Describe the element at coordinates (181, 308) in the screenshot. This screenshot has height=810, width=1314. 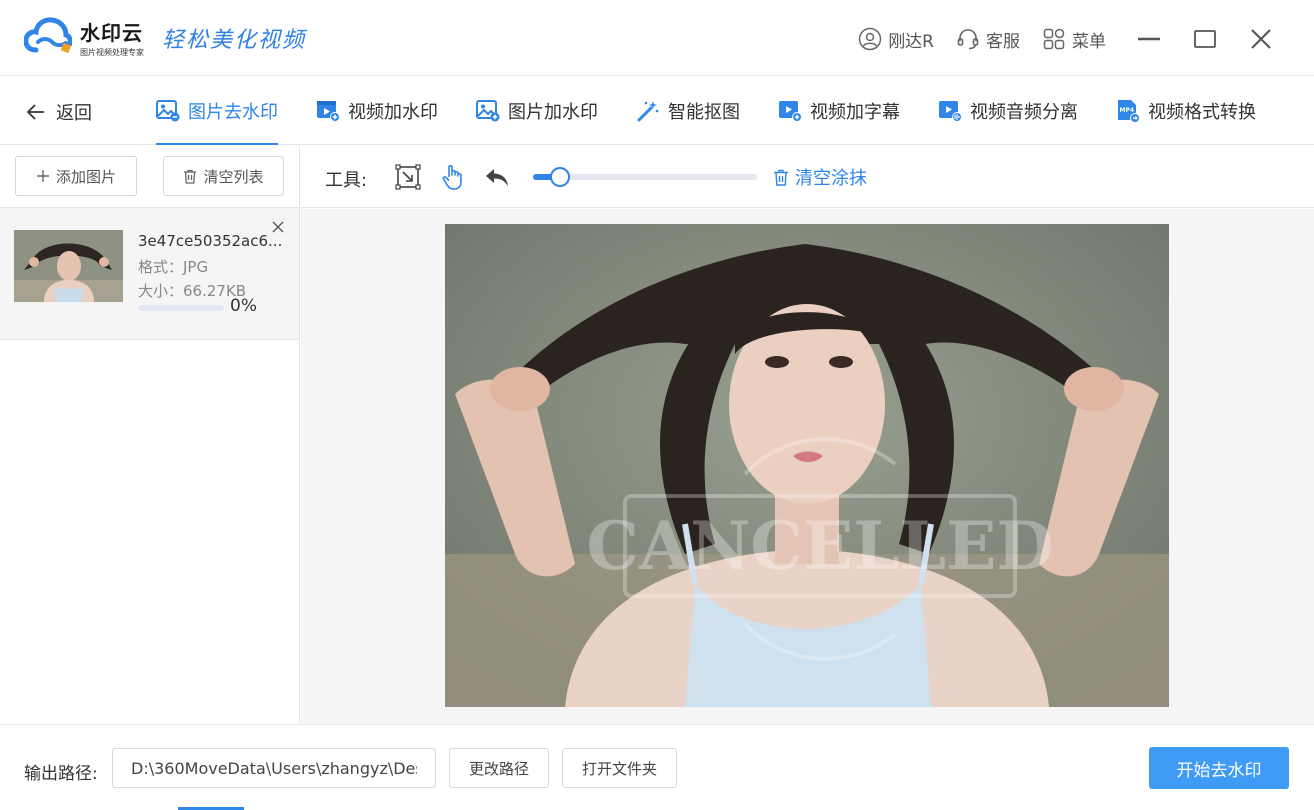
I see `file-progress-bar` at that location.